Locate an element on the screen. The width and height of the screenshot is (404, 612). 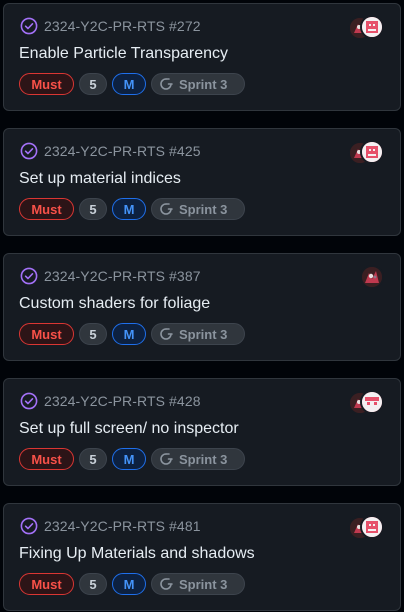
issue-title: Set up material indices is located at coordinates (100, 179).